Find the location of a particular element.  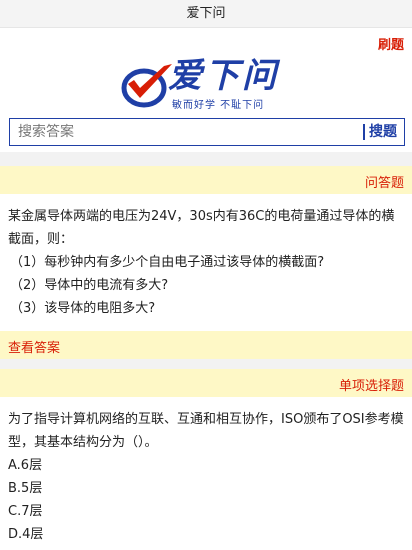

app-title-bar: 爱下问 is located at coordinates (206, 14).